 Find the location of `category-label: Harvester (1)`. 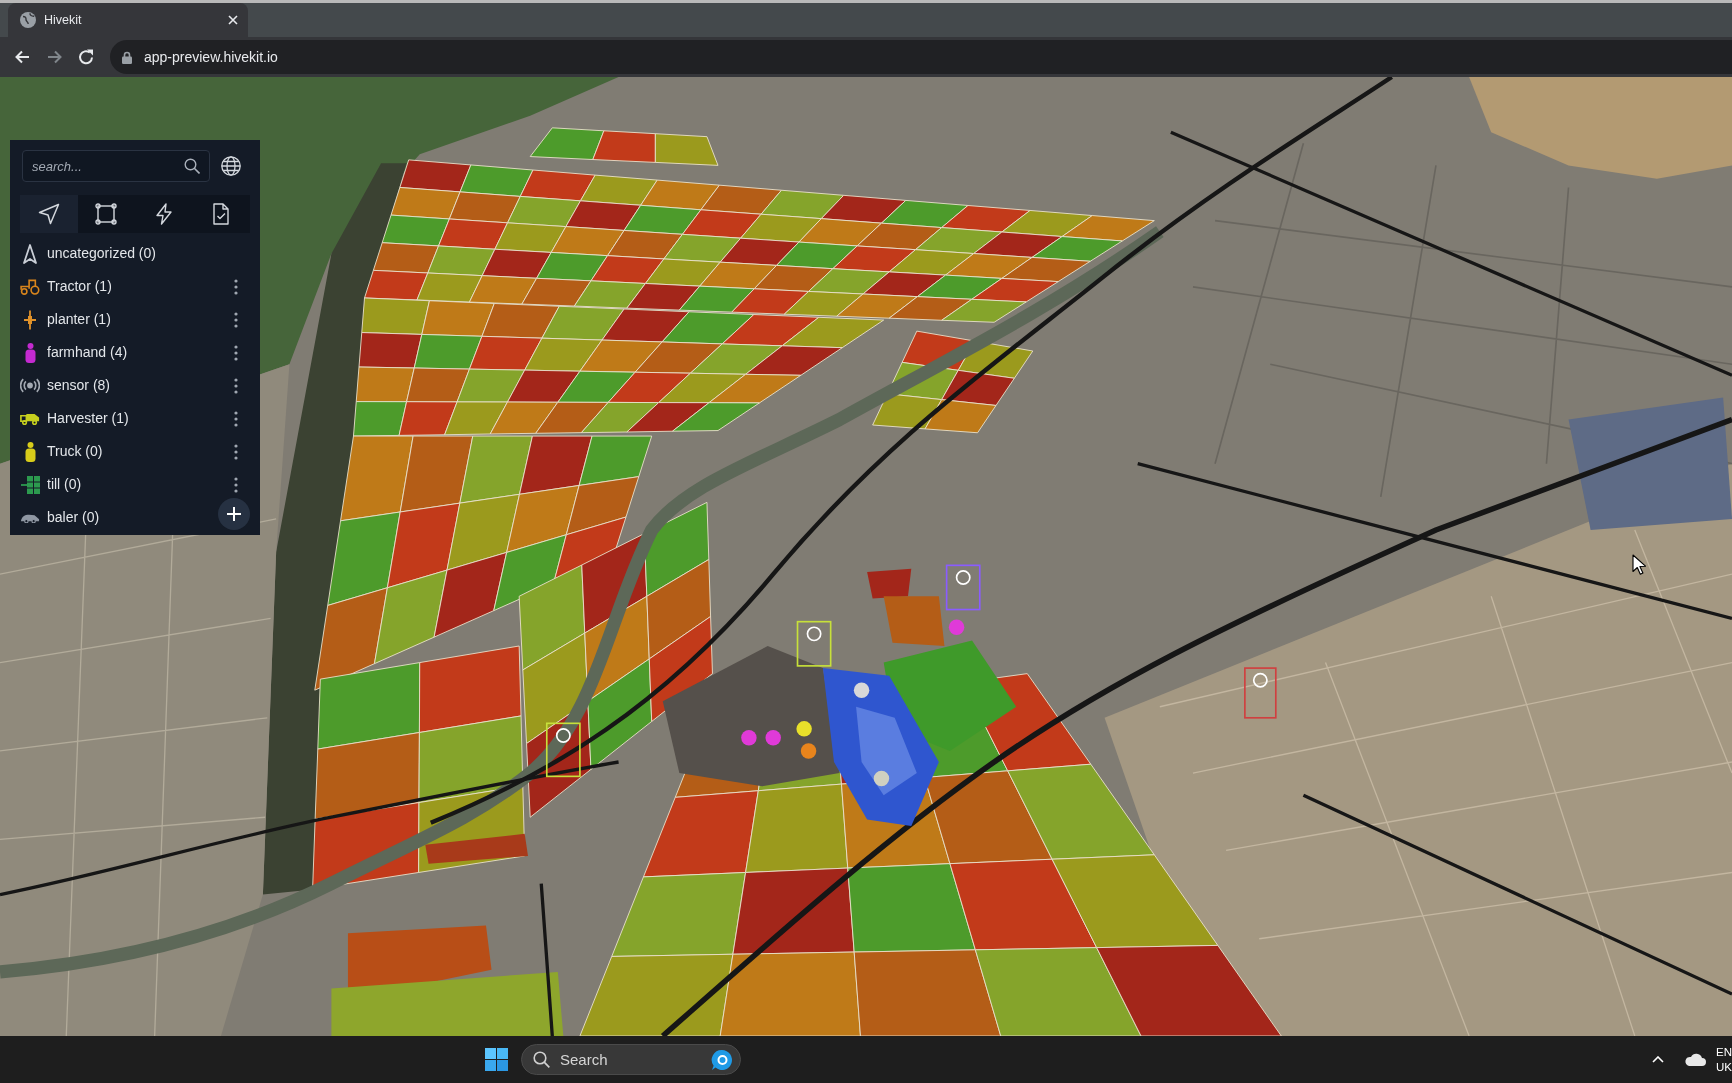

category-label: Harvester (1) is located at coordinates (88, 418).